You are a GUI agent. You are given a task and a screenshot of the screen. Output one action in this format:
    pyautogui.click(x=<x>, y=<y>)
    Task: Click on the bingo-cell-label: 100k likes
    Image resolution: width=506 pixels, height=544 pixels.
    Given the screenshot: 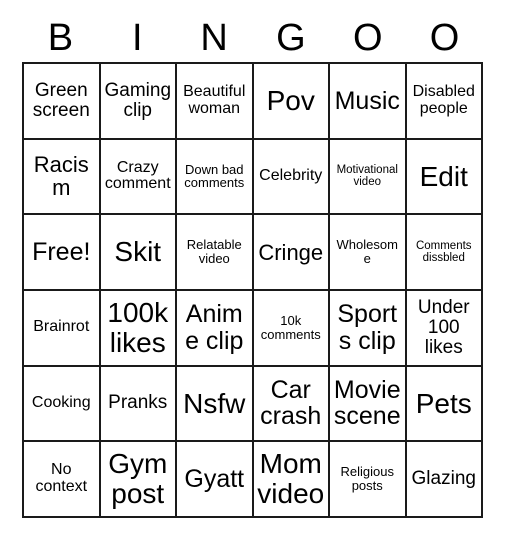 What is the action you would take?
    pyautogui.click(x=138, y=327)
    